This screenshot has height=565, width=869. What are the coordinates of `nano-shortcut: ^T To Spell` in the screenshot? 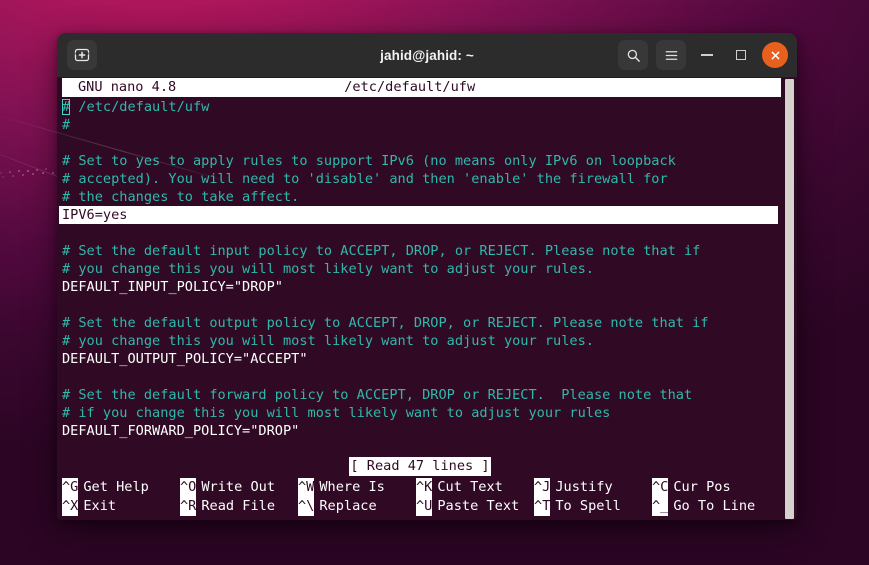 It's located at (593, 506).